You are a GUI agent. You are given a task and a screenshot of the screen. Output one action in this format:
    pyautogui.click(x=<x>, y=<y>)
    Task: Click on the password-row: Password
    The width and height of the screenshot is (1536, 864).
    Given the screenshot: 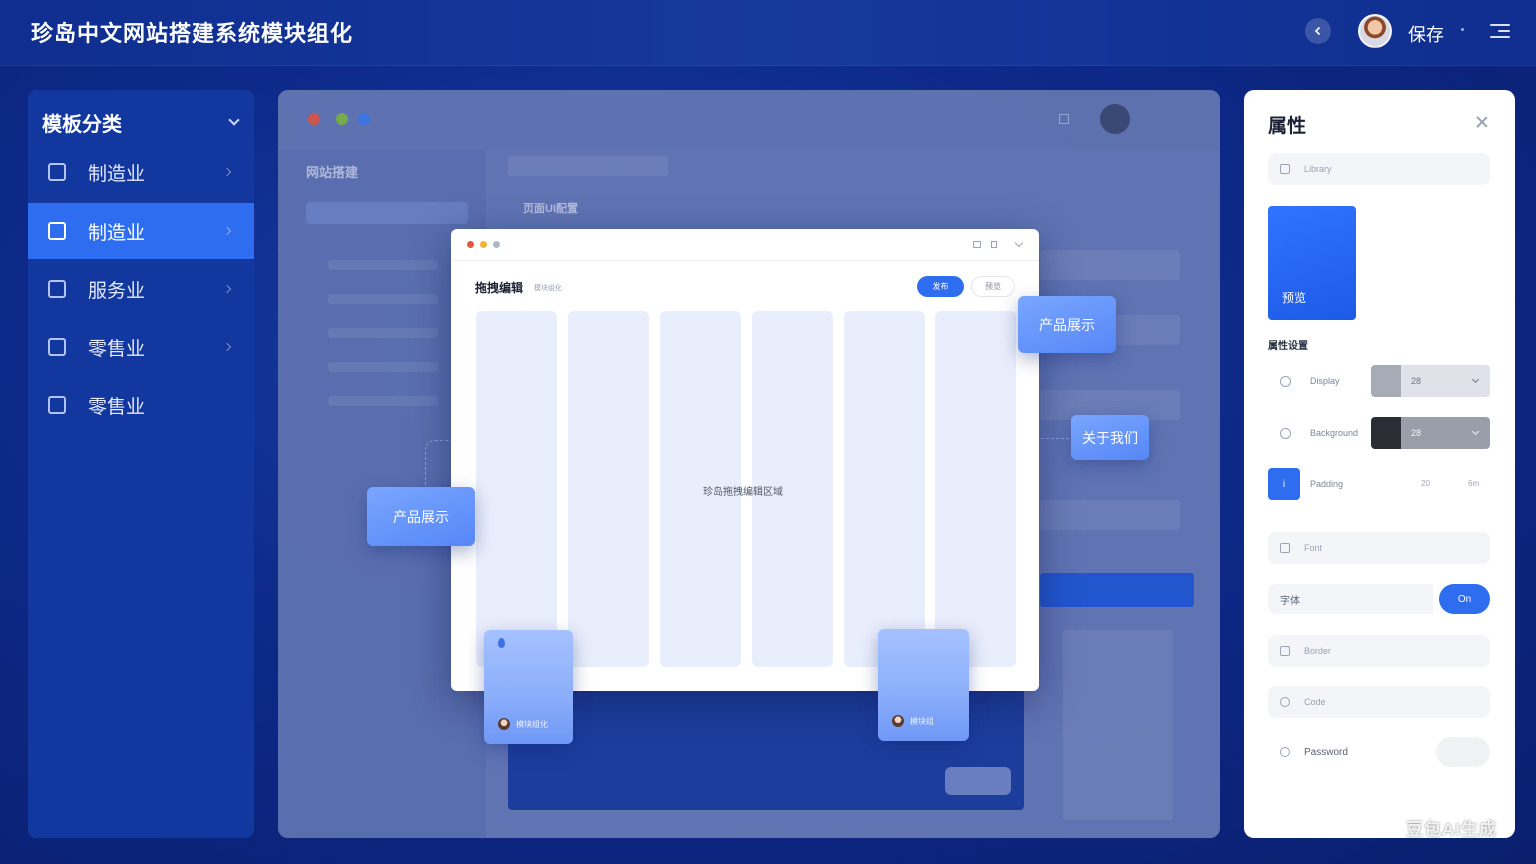 What is the action you would take?
    pyautogui.click(x=1348, y=752)
    